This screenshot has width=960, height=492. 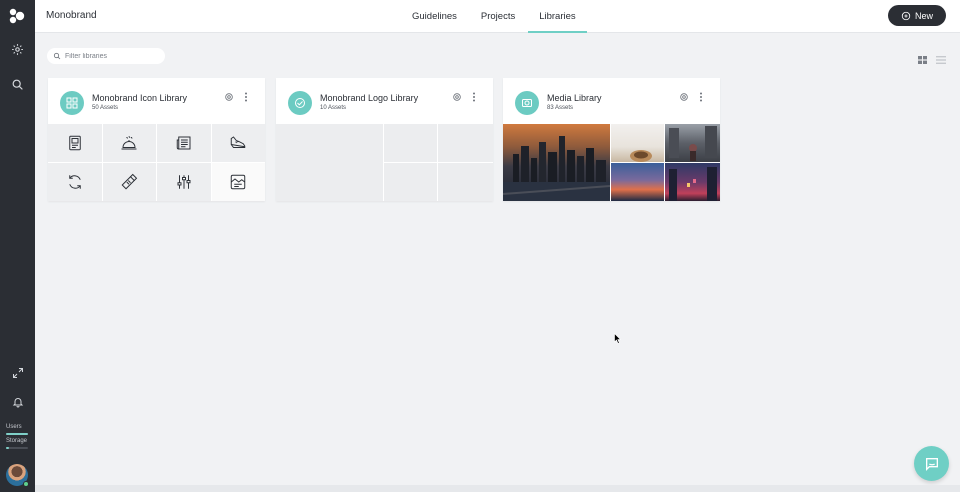 I want to click on media-preview-grid, so click(x=611, y=162).